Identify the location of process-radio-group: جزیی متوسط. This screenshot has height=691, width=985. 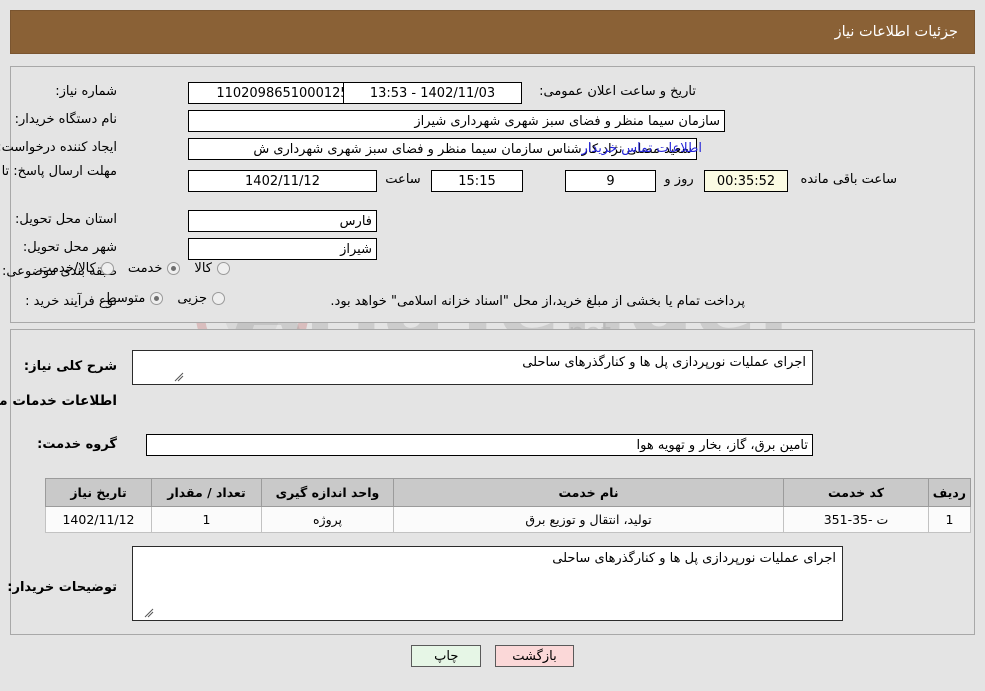
(157, 298).